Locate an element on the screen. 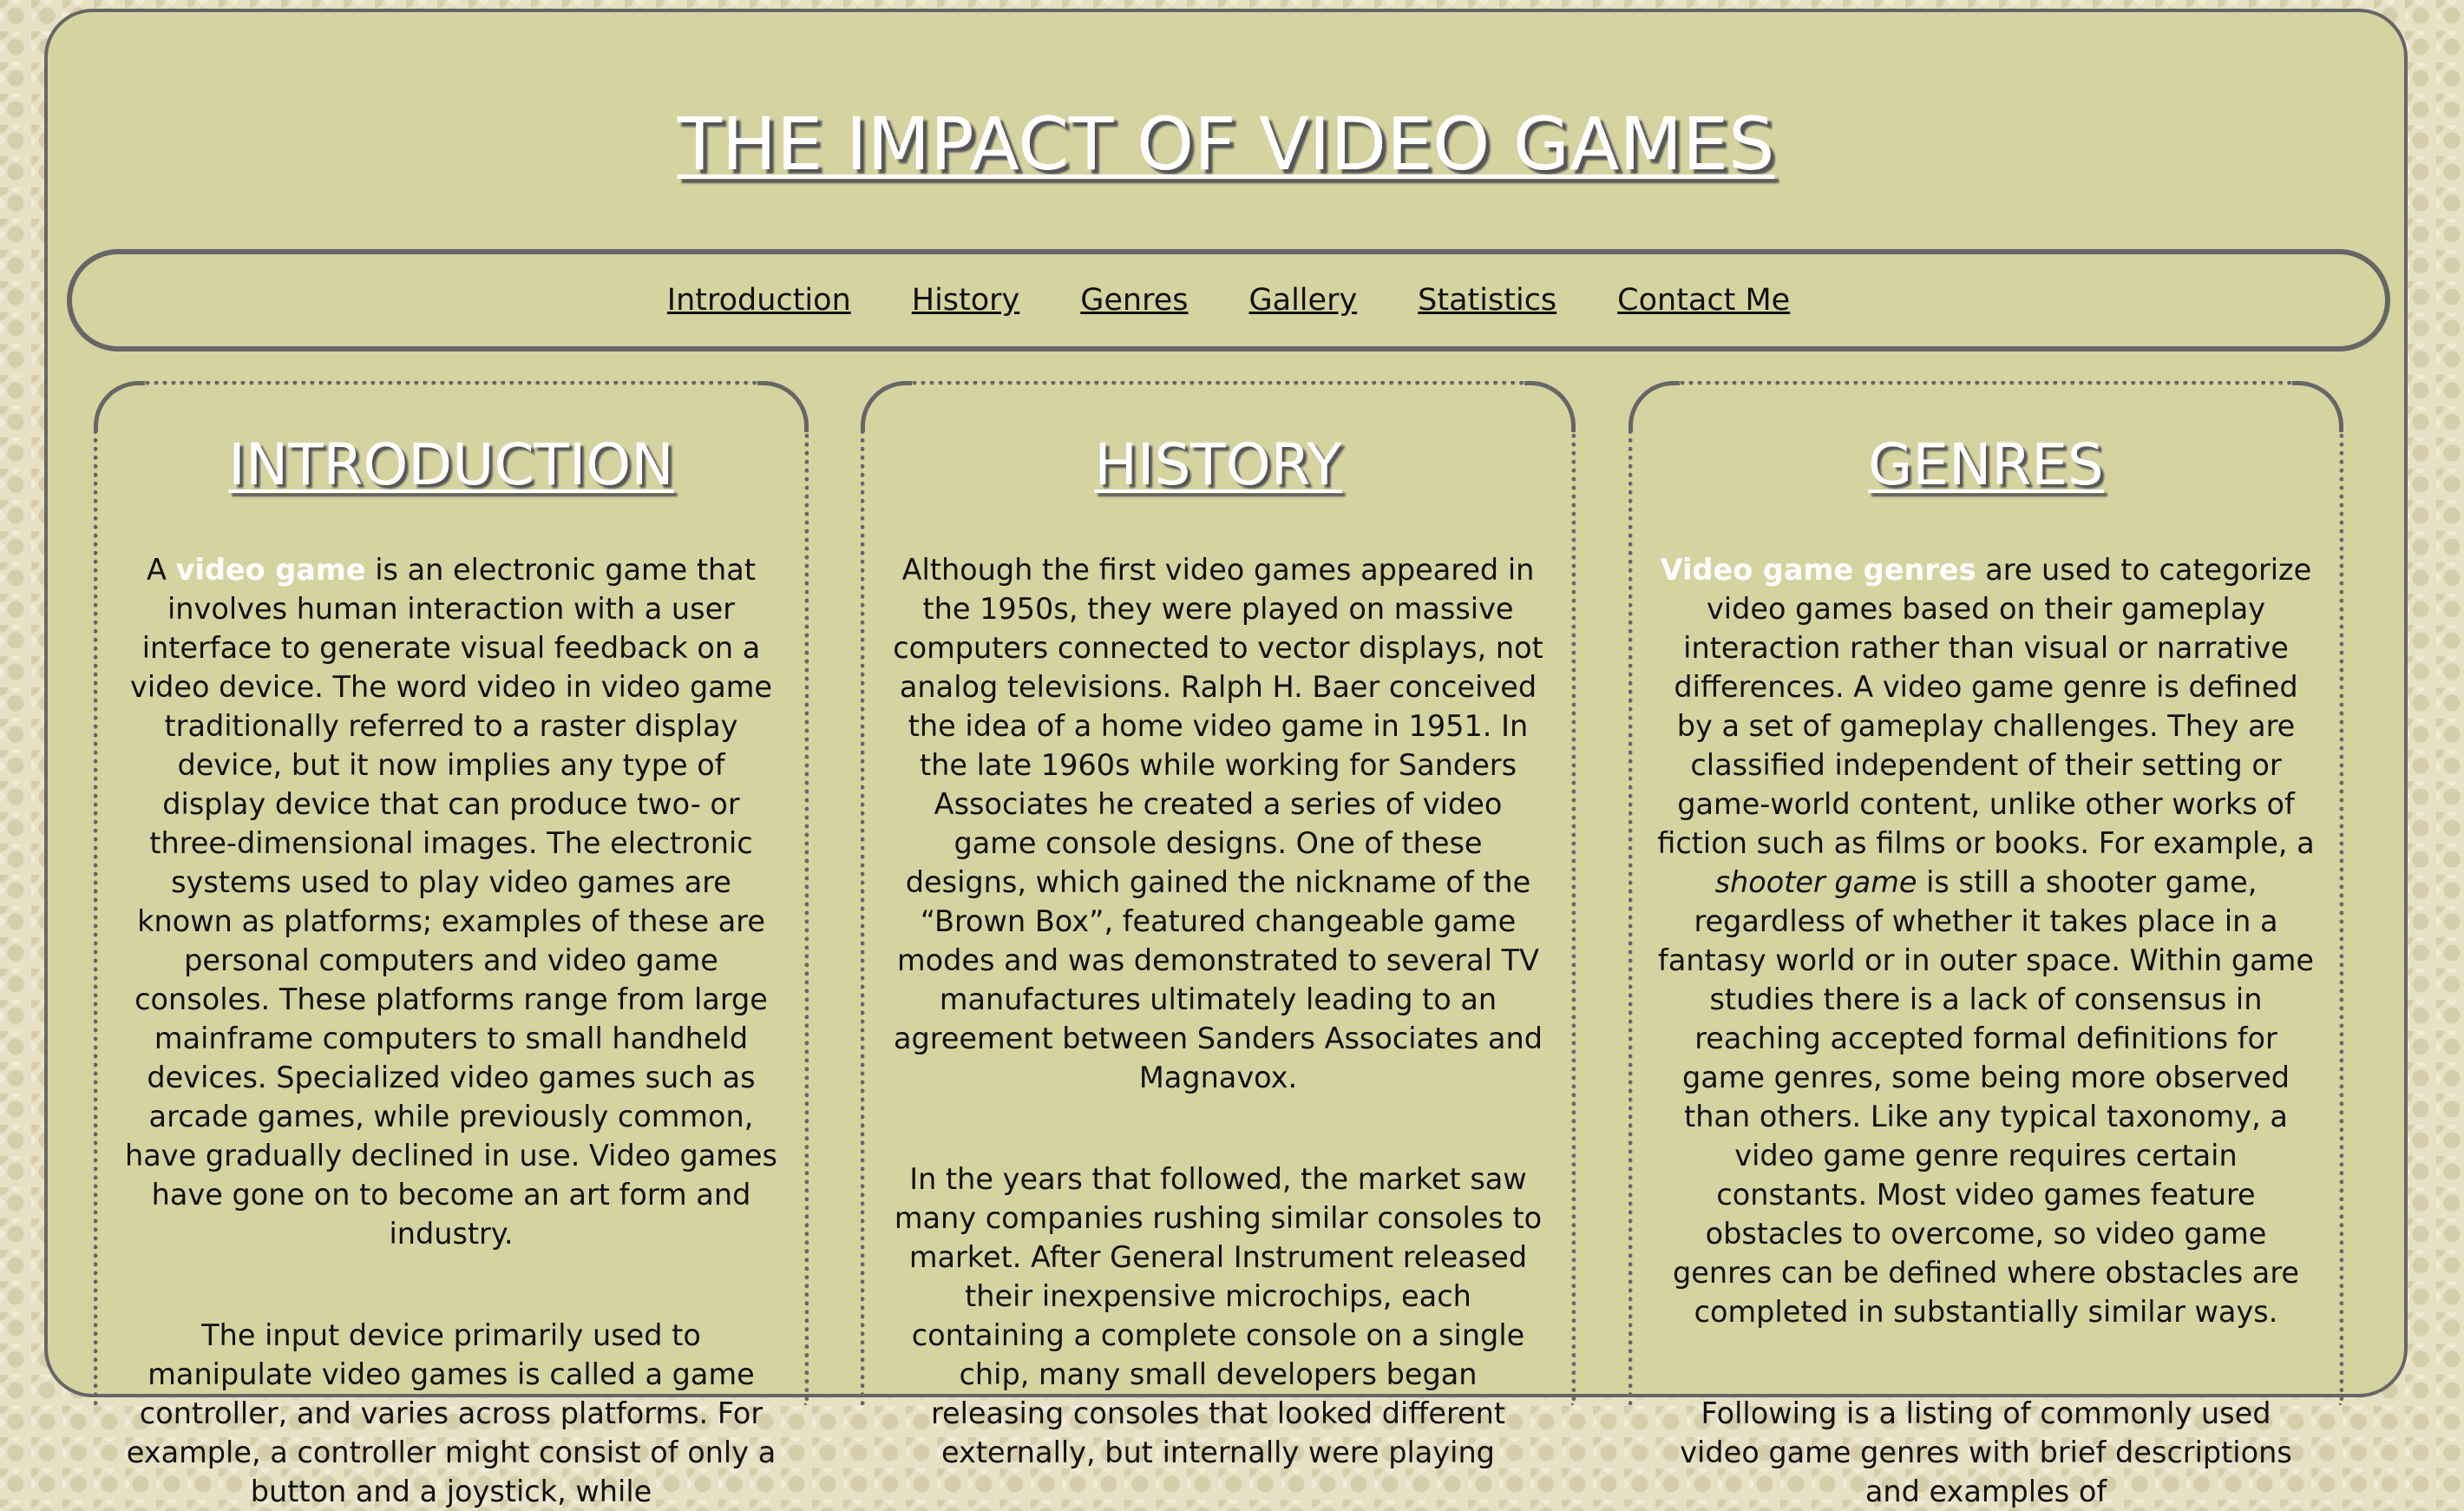 This screenshot has height=1511, width=2464. nav-link-gallery: Gallery is located at coordinates (1303, 301).